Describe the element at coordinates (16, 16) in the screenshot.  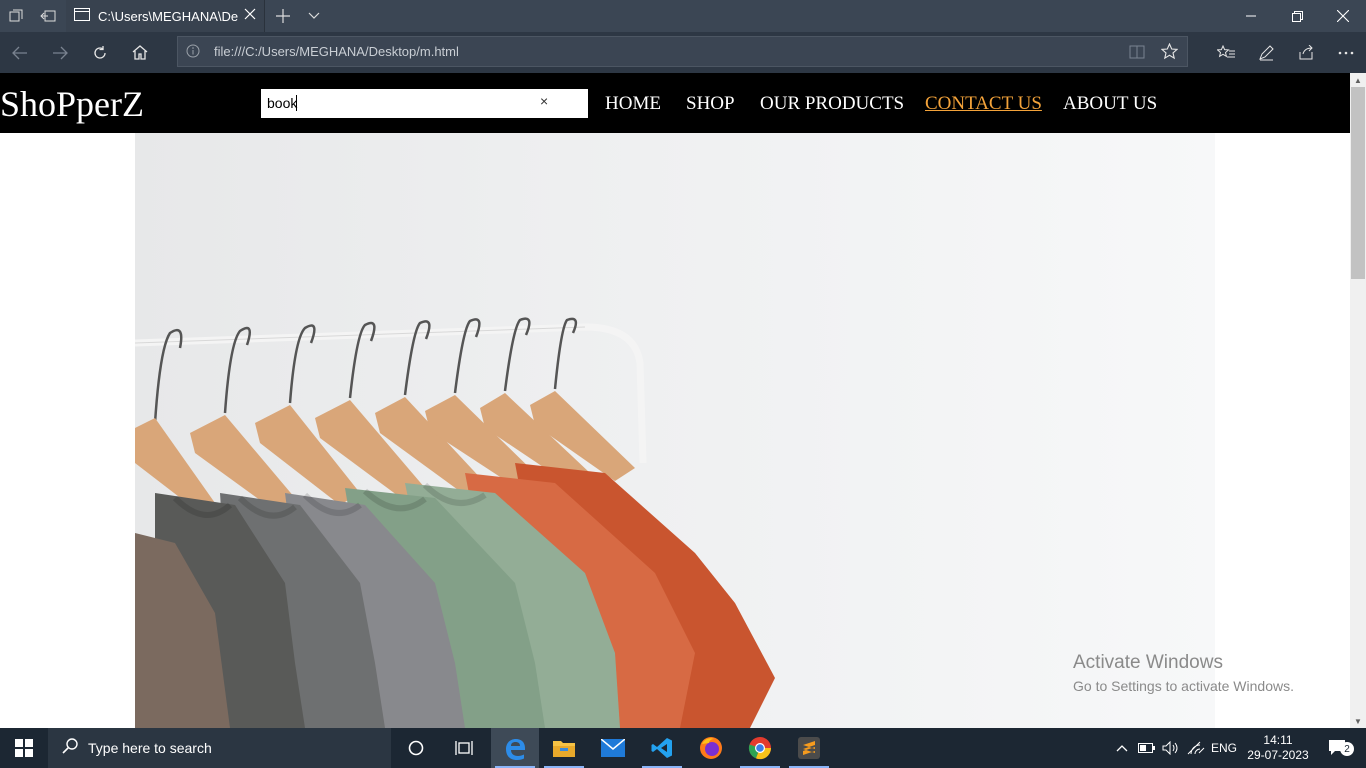
I see `tab-manager-icon` at that location.